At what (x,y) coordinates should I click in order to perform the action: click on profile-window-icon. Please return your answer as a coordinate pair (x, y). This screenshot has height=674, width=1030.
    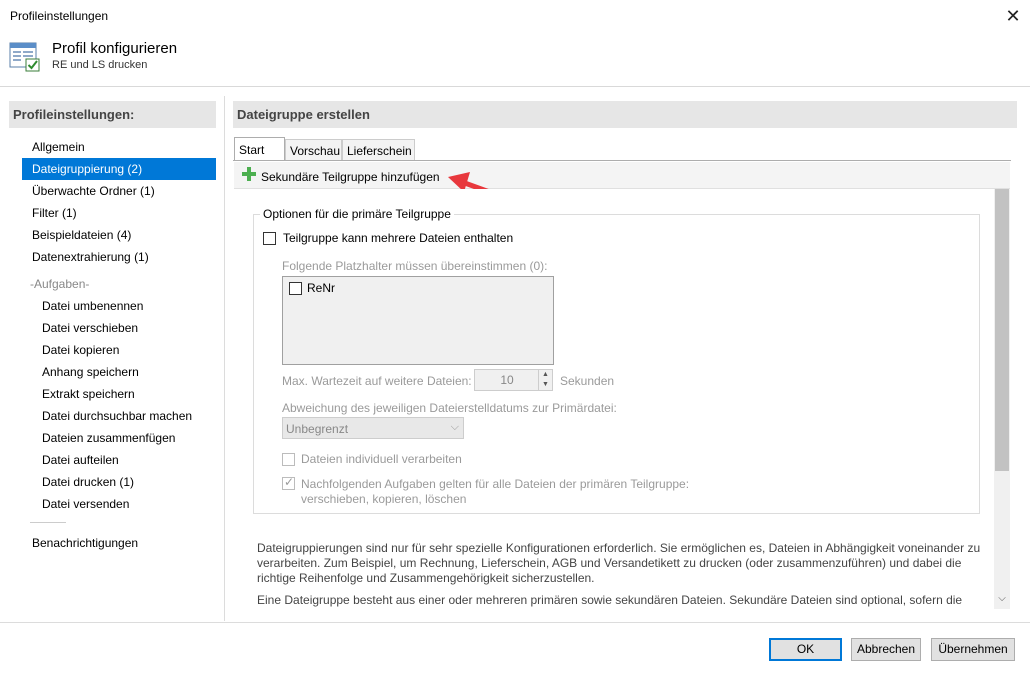
    Looking at the image, I should click on (25, 56).